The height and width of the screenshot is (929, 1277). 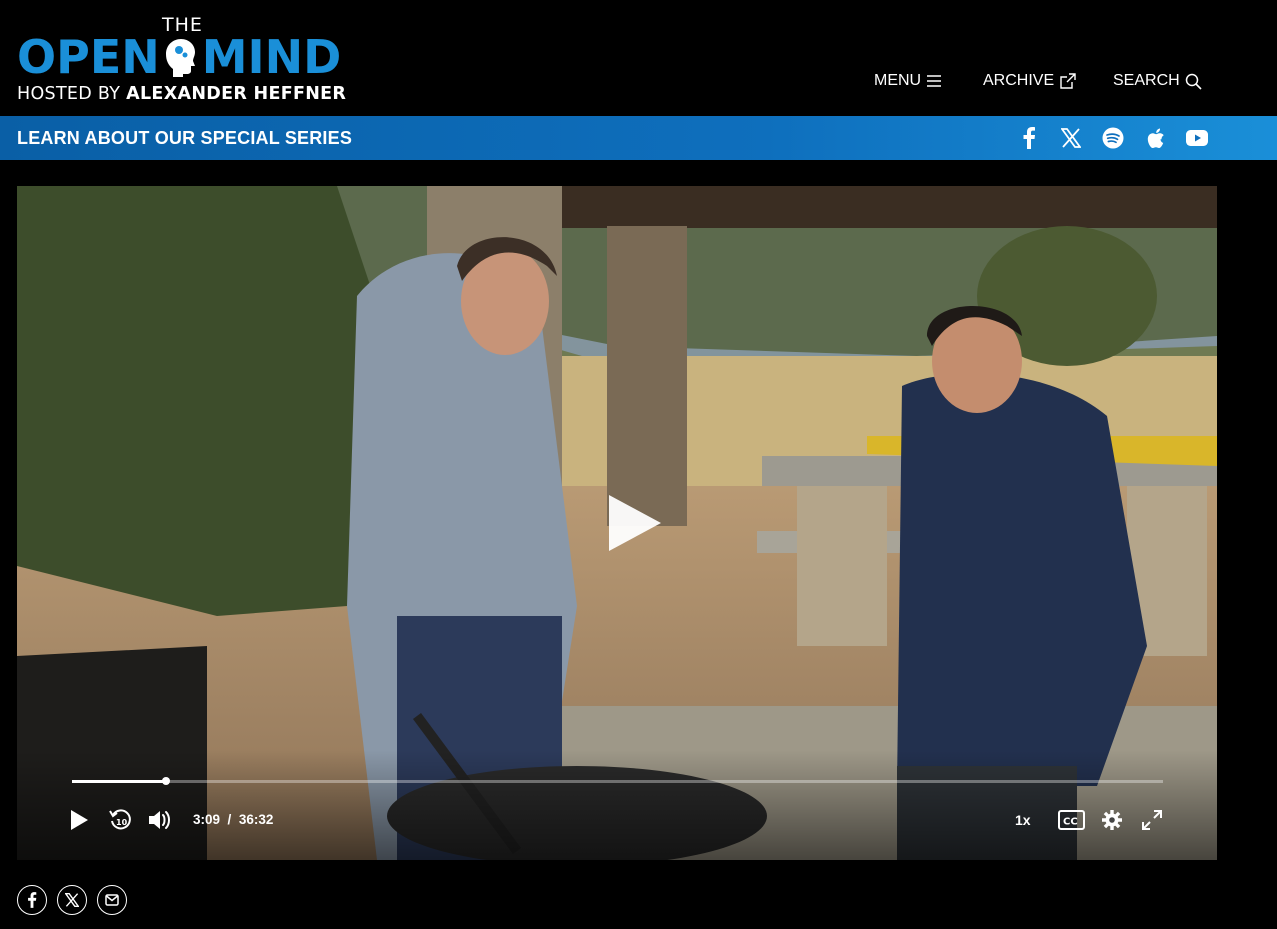 I want to click on controls-overlay, so click(x=617, y=805).